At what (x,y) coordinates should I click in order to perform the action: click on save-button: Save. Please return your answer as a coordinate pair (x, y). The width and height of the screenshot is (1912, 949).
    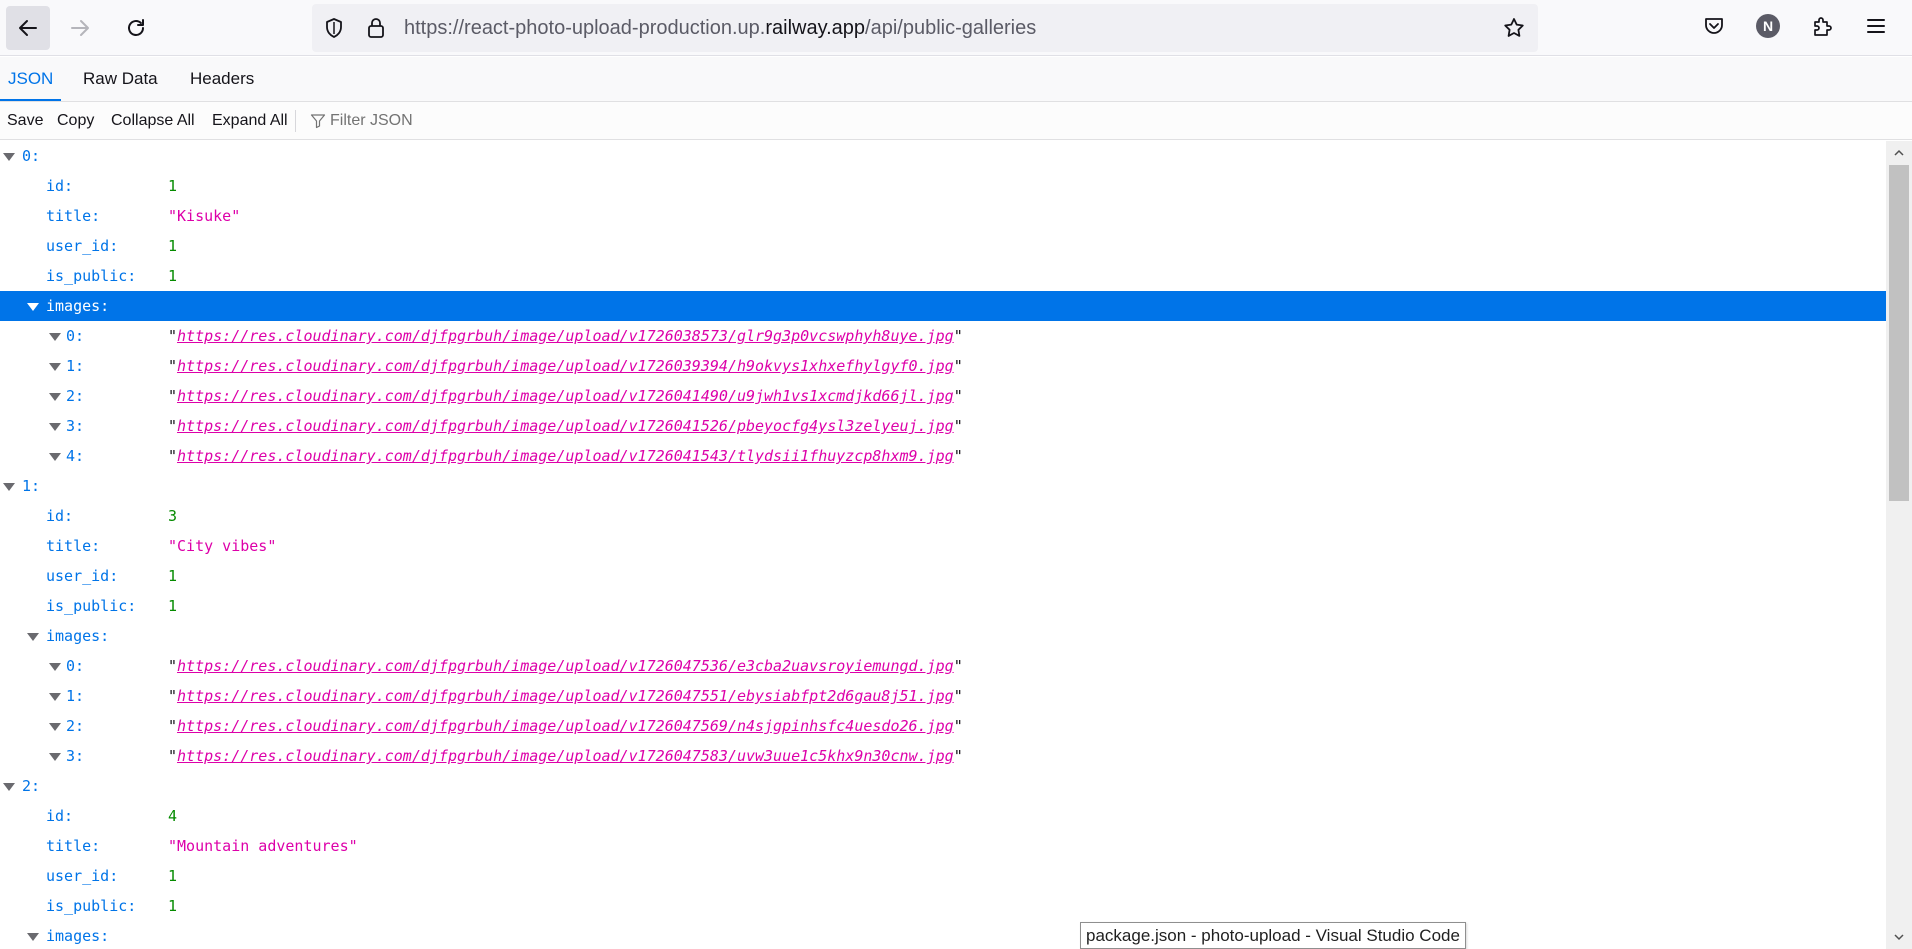
    Looking at the image, I should click on (25, 121).